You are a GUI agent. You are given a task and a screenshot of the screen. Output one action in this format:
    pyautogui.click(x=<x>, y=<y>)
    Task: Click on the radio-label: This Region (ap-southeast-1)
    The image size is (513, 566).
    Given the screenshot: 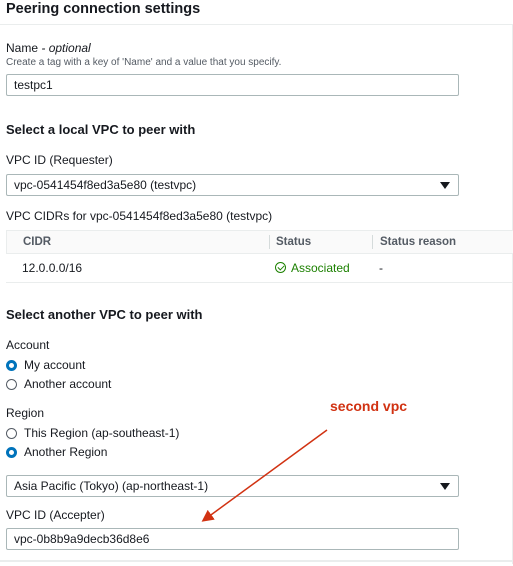 What is the action you would take?
    pyautogui.click(x=102, y=433)
    